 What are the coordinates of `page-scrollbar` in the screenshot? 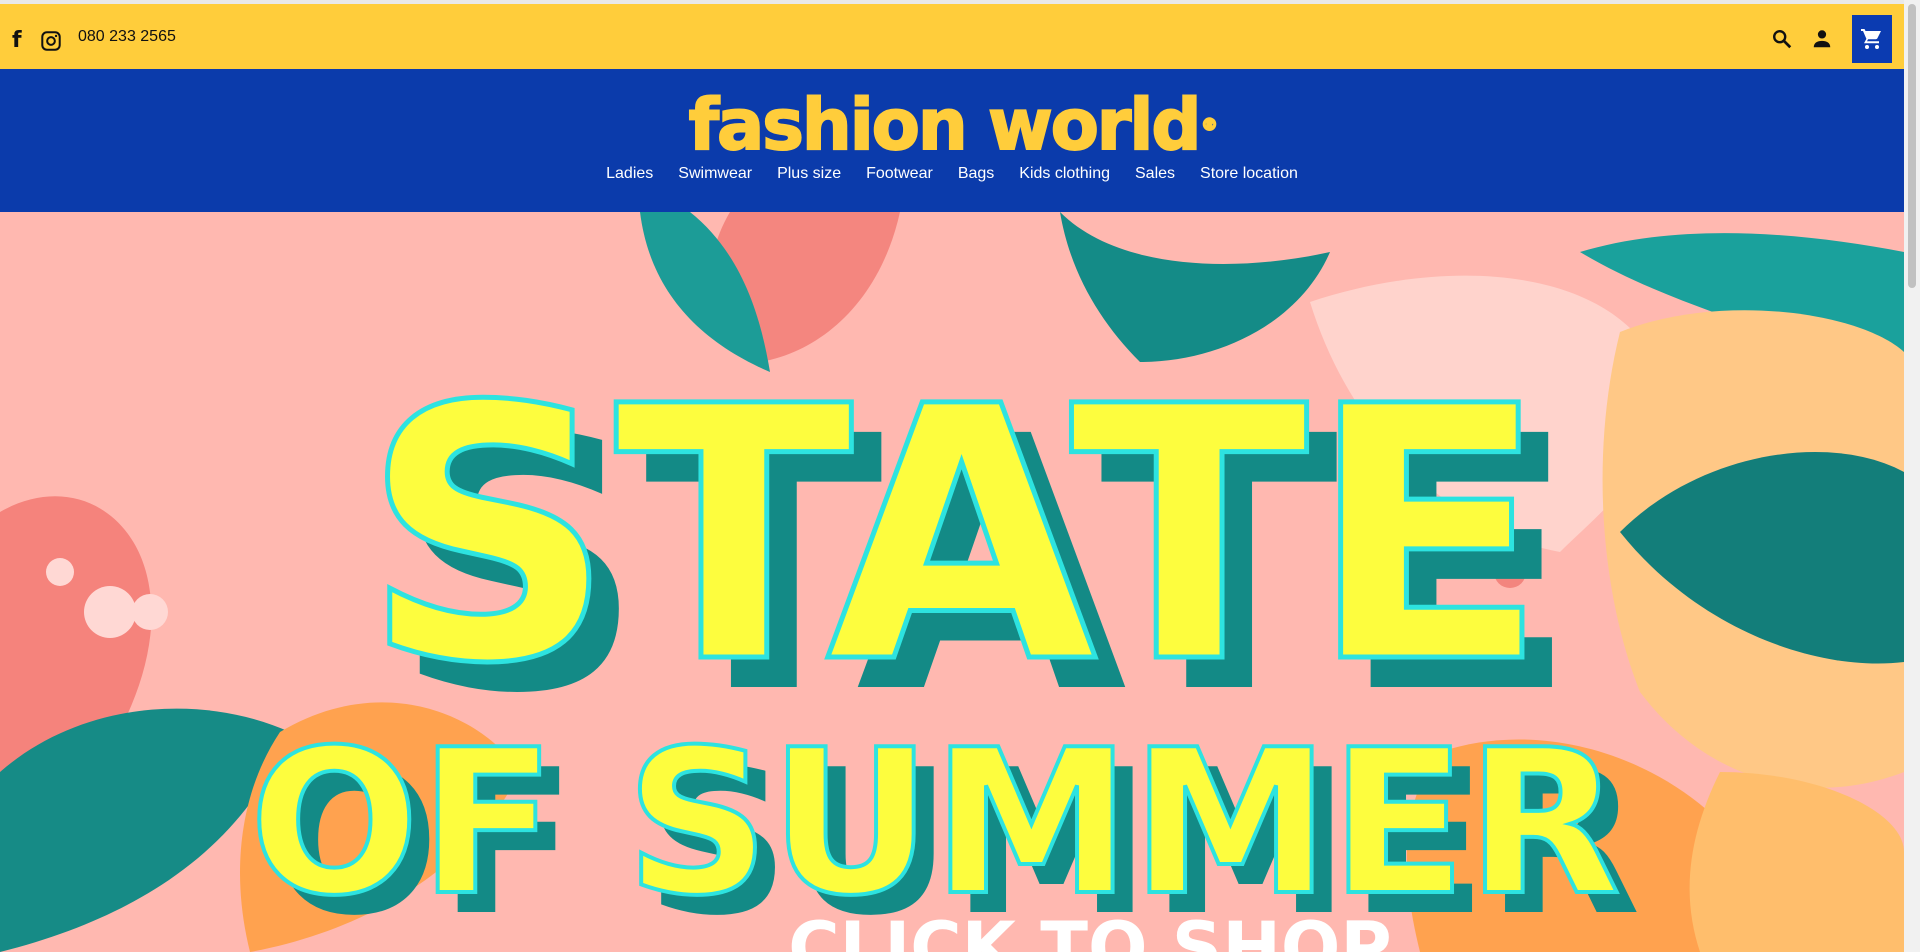 It's located at (1912, 476).